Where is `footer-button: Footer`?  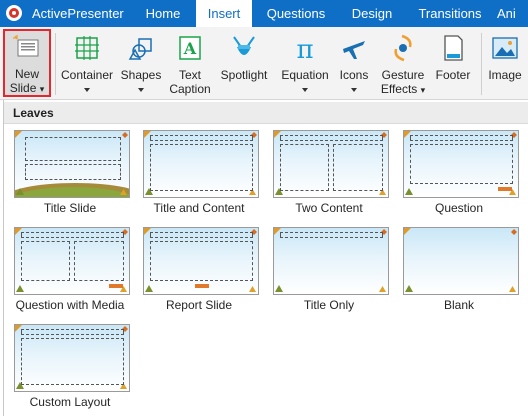
footer-button: Footer is located at coordinates (453, 64).